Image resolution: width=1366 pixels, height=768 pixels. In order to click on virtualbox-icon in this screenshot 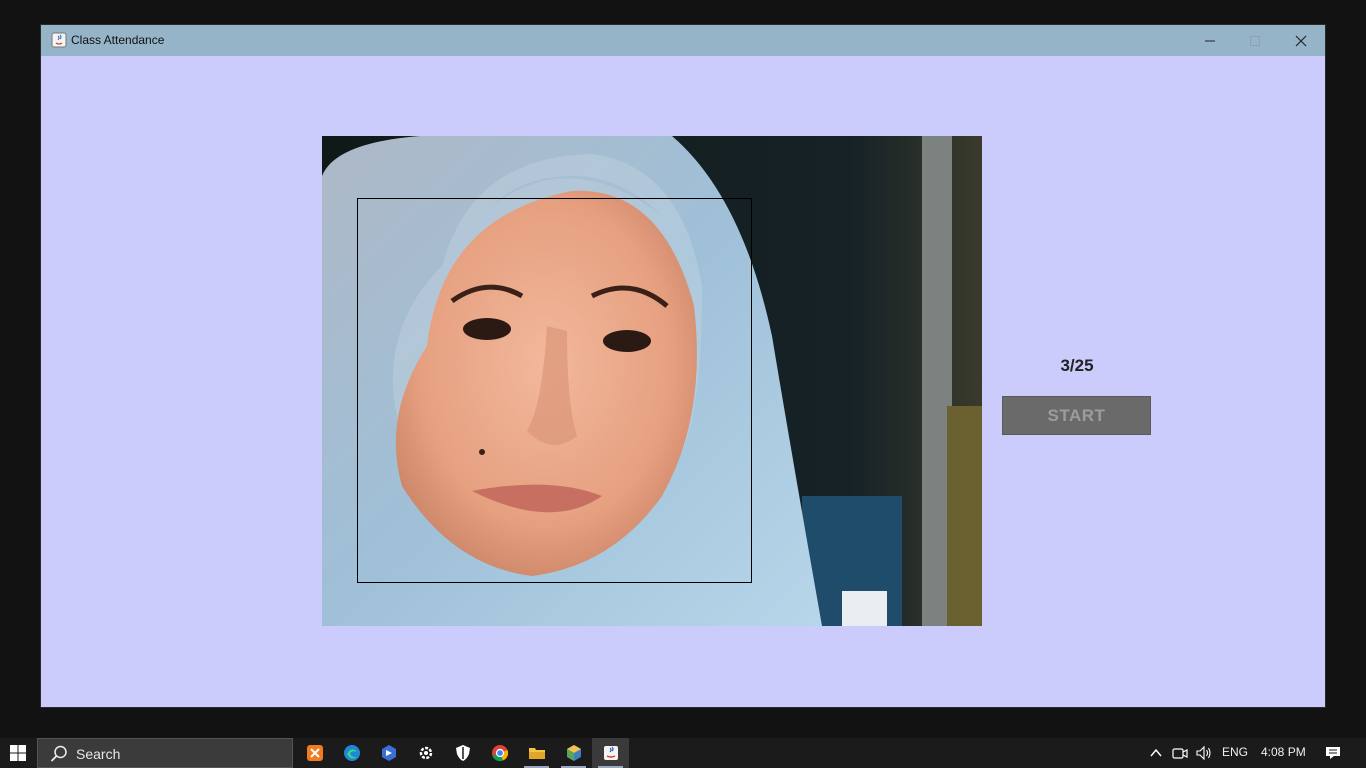, I will do `click(573, 753)`.